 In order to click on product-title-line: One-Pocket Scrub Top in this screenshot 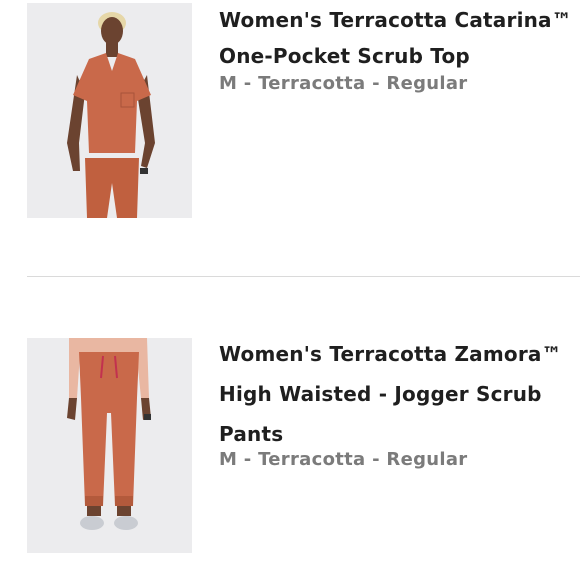, I will do `click(396, 56)`.